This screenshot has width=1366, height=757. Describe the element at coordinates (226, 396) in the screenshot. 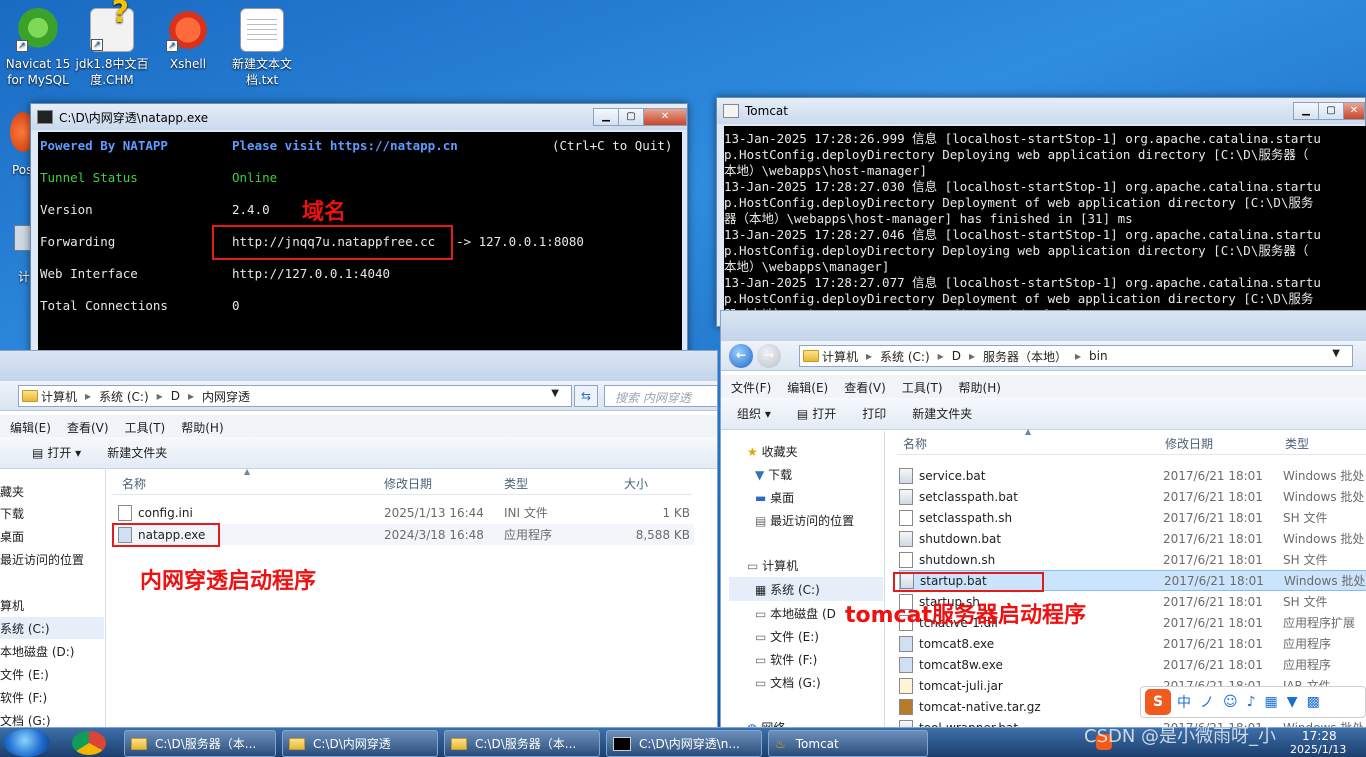

I see `breadcrumb-natapp: 内网穿透` at that location.